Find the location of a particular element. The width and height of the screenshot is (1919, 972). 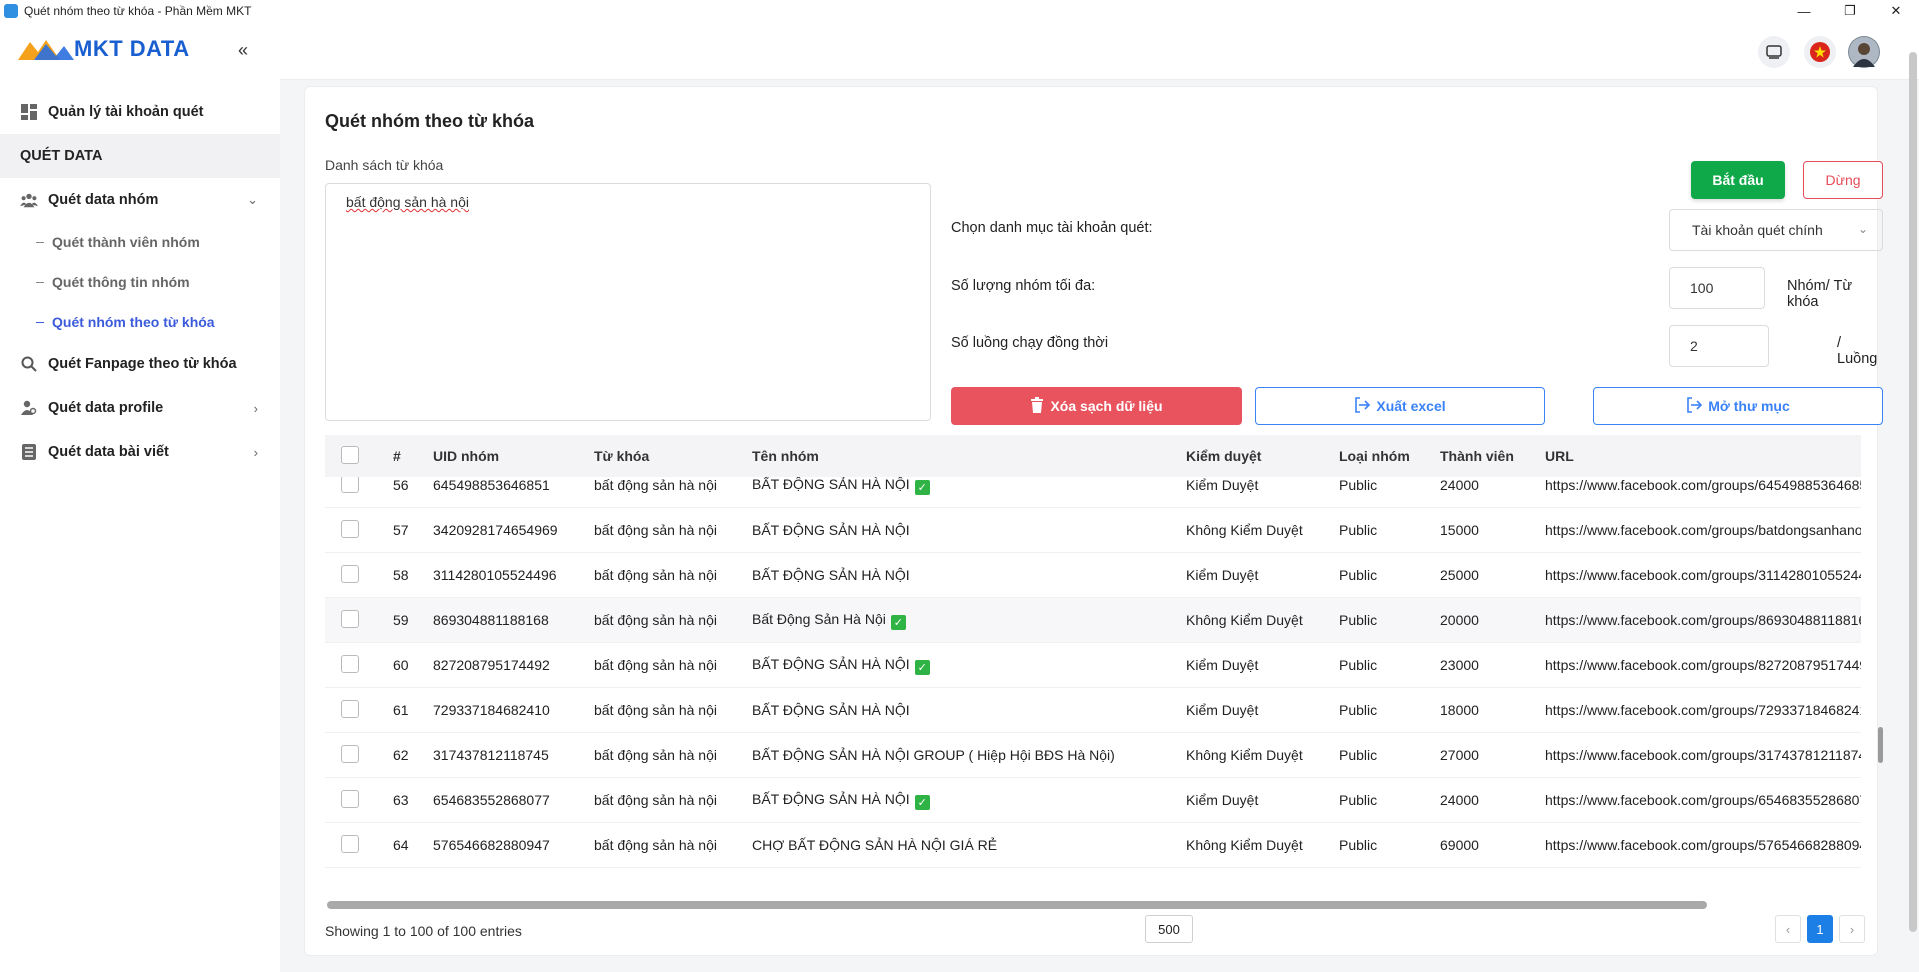

collapse-sidebar-icon: « is located at coordinates (243, 50).